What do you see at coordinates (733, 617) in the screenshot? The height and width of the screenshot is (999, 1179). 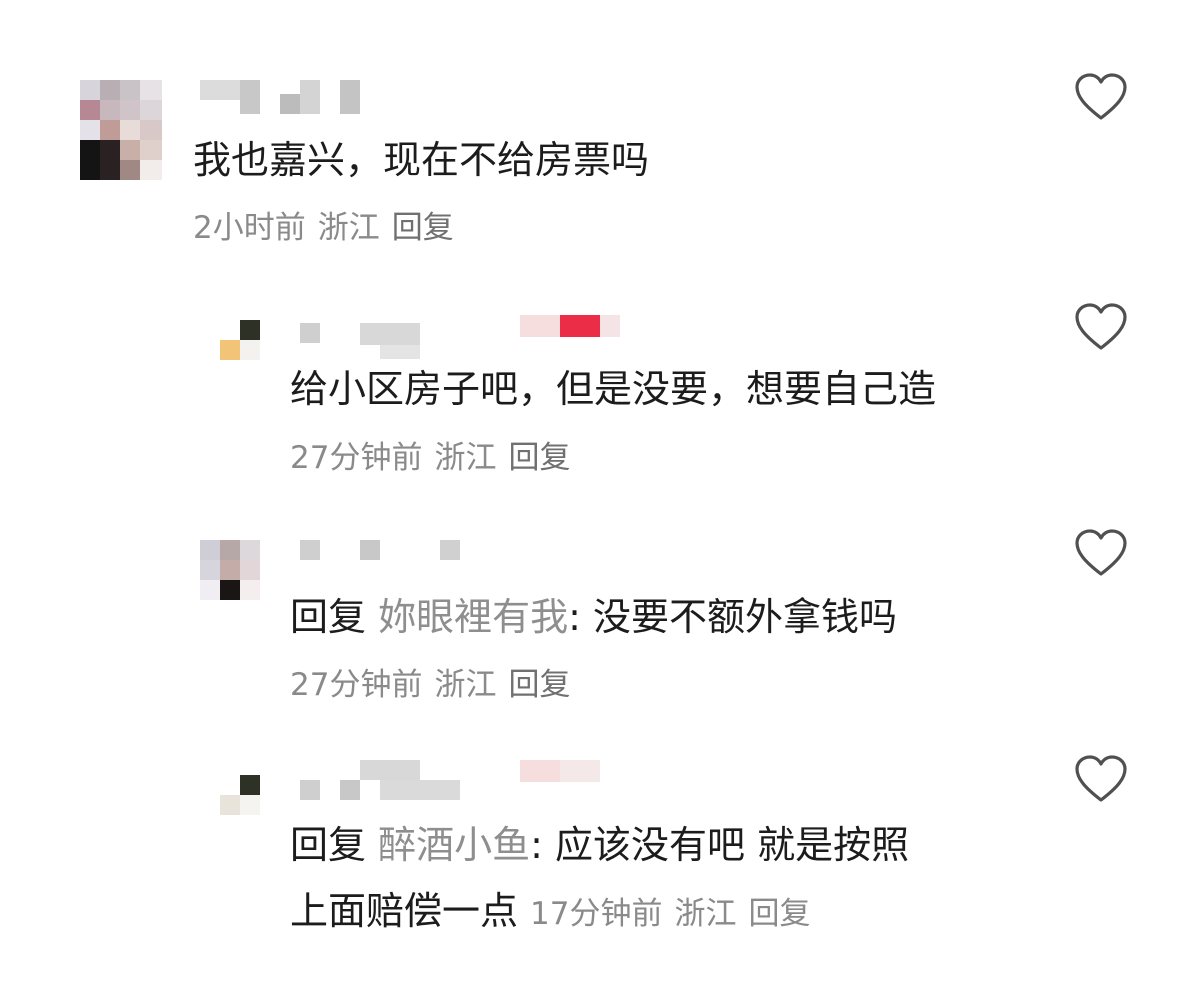 I see `comment-body: : 没要不额外拿钱吗` at bounding box center [733, 617].